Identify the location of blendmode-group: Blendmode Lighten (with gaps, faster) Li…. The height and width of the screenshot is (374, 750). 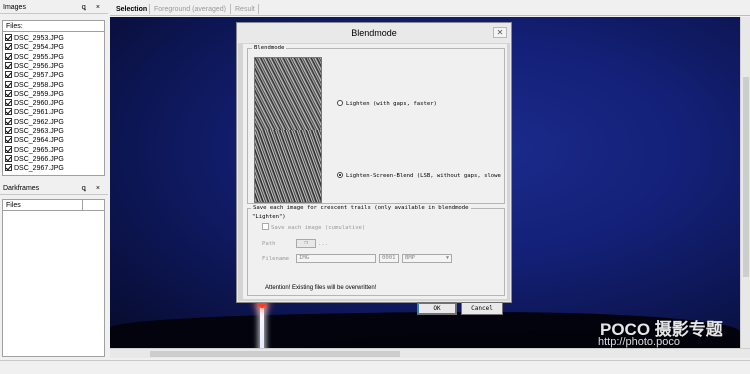
(376, 124).